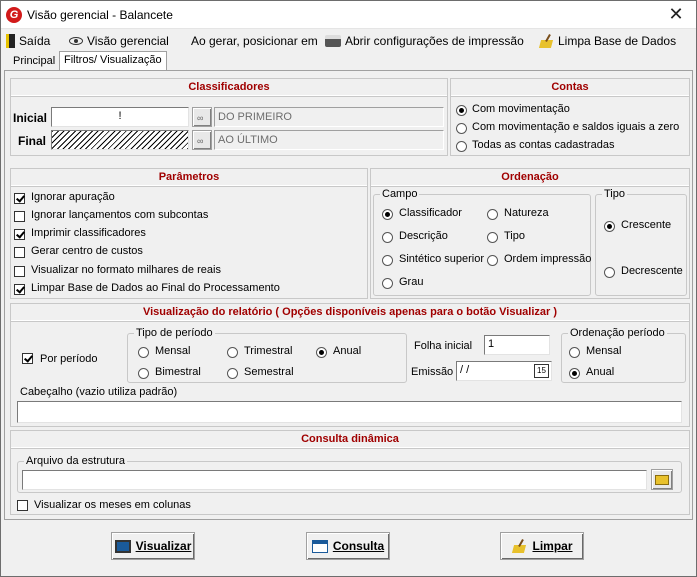 This screenshot has height=577, width=697. I want to click on campo-radio-sintetico, so click(387, 260).